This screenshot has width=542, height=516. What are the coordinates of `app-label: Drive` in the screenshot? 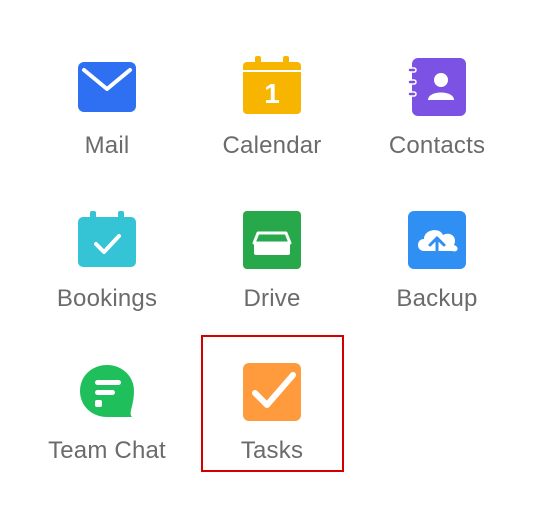 It's located at (272, 298).